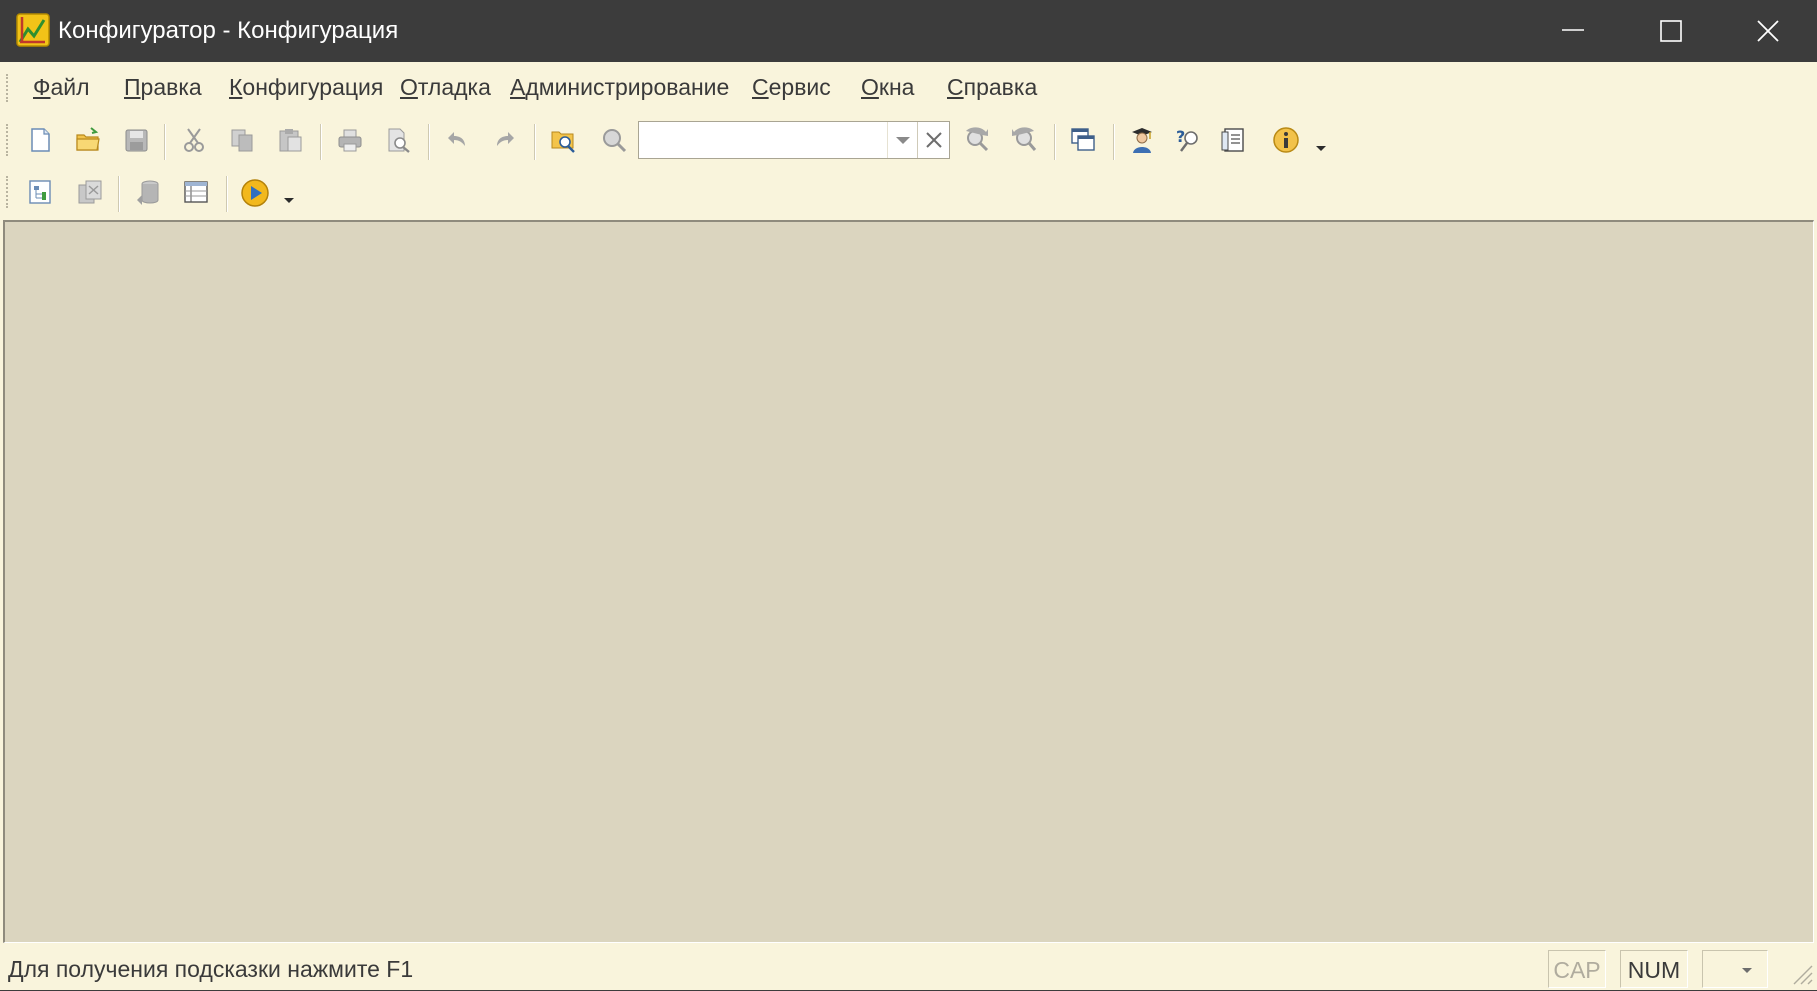 The image size is (1817, 991). I want to click on find-icon, so click(563, 142).